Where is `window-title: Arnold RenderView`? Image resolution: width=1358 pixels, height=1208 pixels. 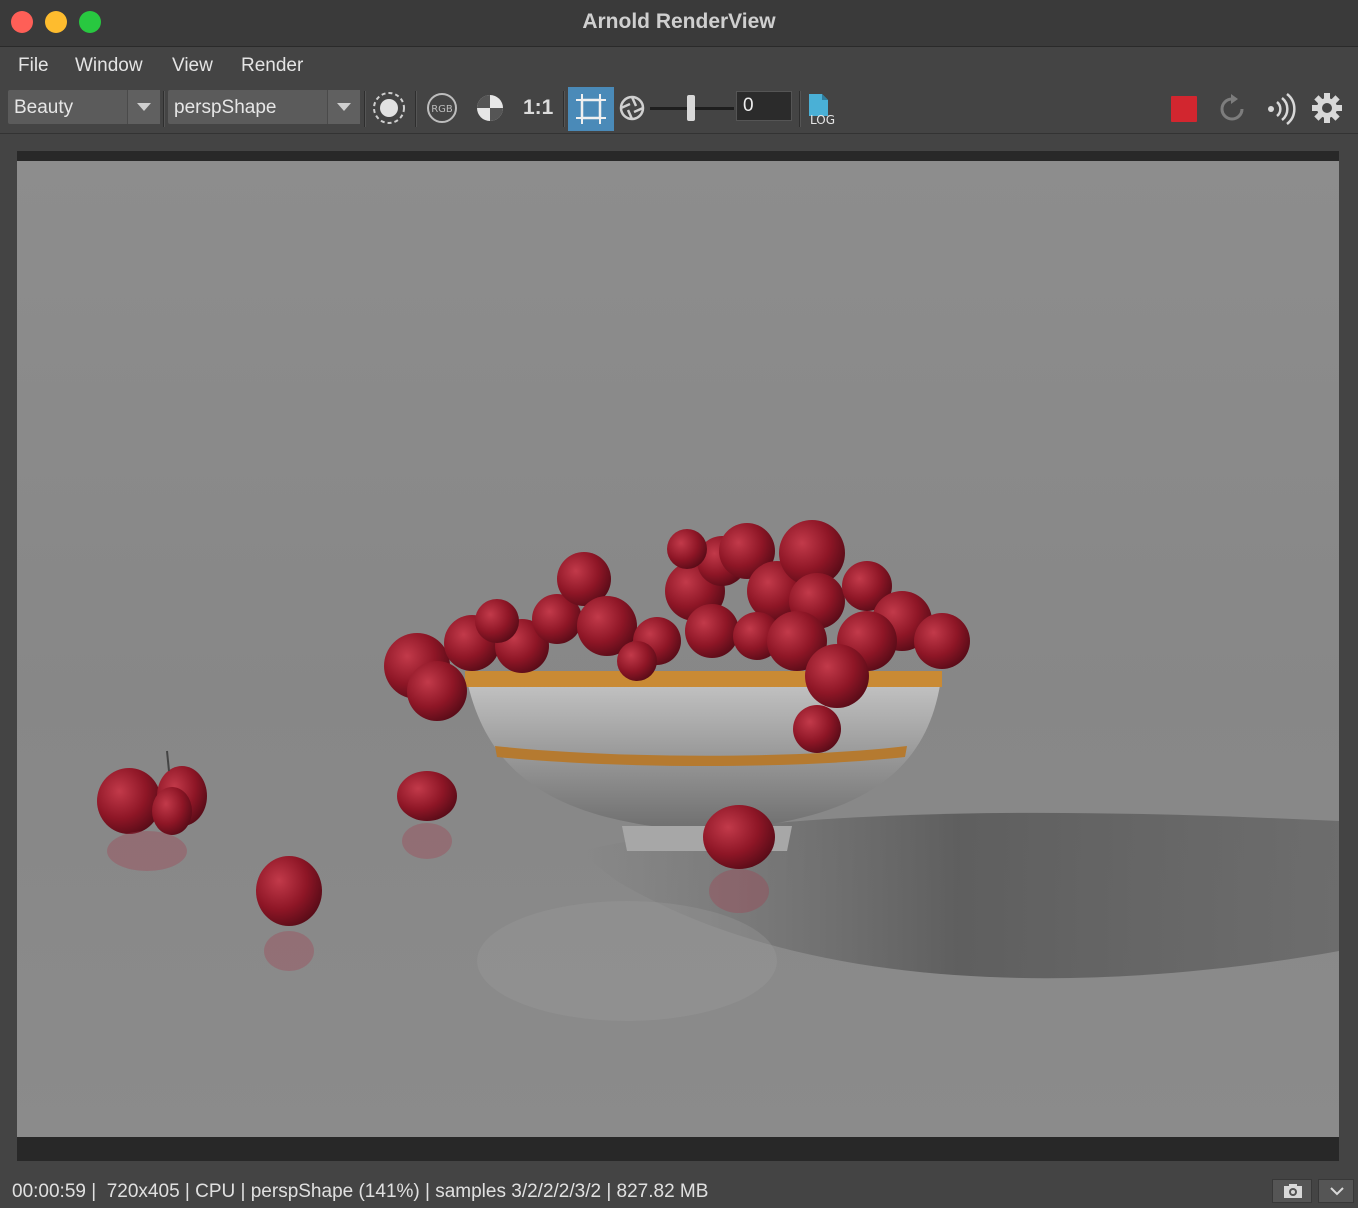 window-title: Arnold RenderView is located at coordinates (679, 21).